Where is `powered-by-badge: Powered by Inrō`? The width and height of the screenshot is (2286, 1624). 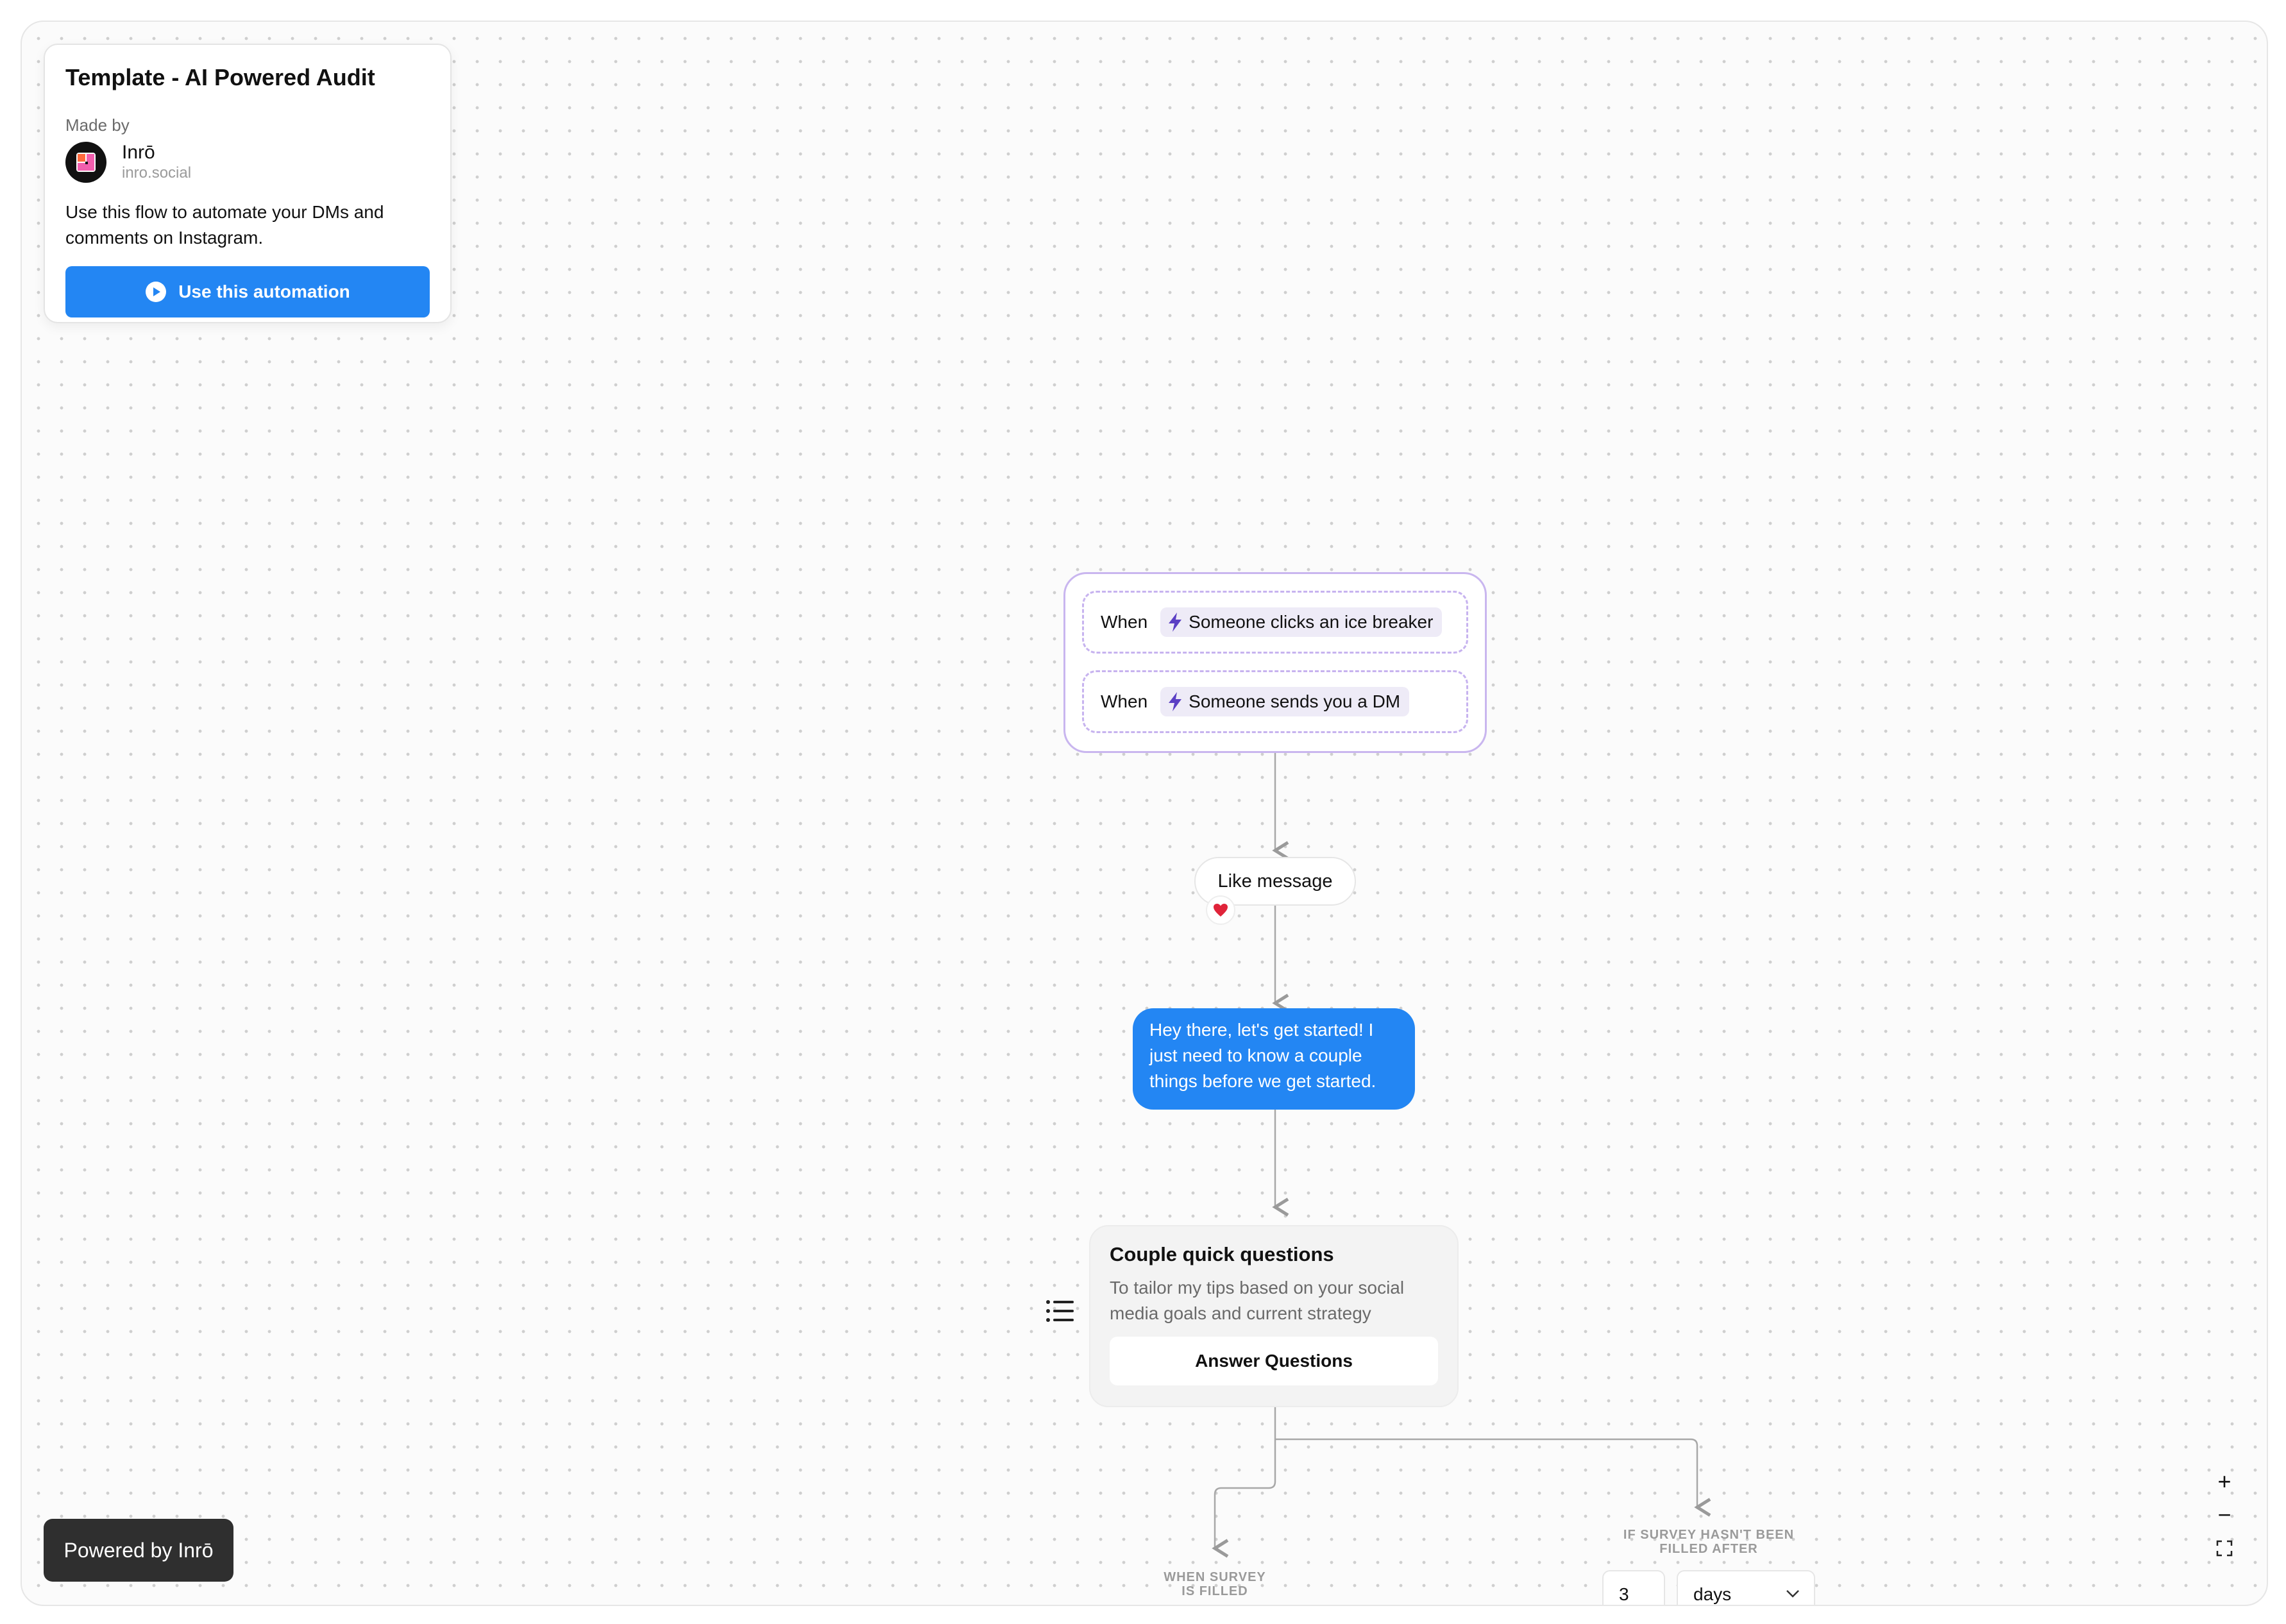 powered-by-badge: Powered by Inrō is located at coordinates (138, 1550).